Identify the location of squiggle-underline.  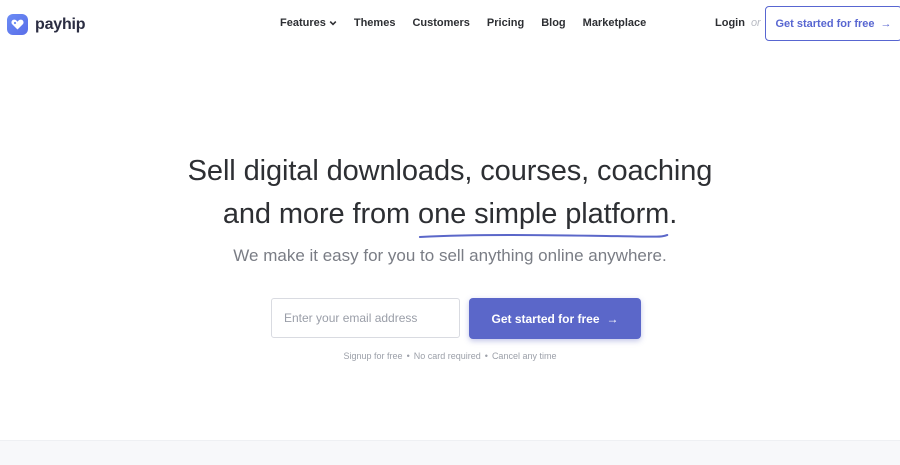
(543, 236).